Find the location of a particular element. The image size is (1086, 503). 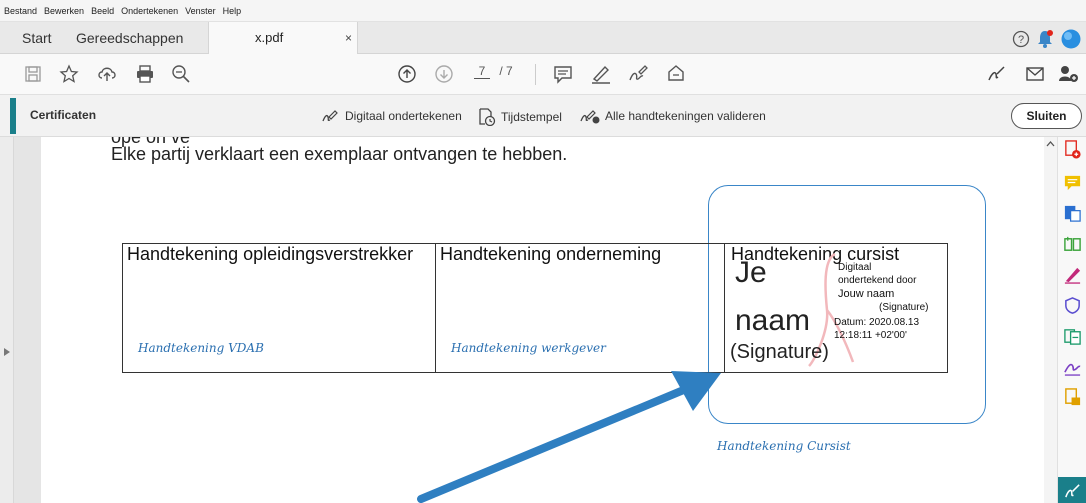

comment-icon is located at coordinates (563, 74).